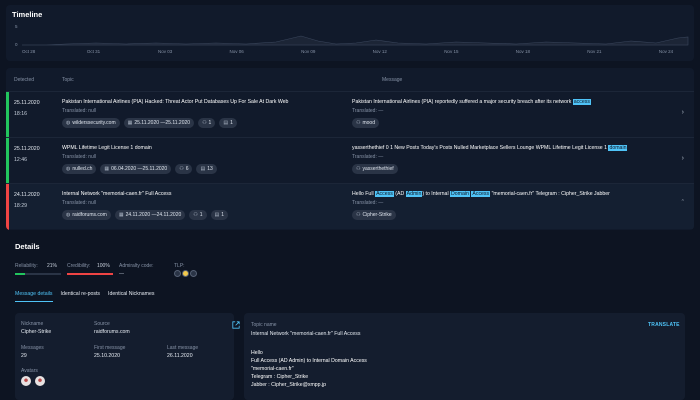 Image resolution: width=700 pixels, height=400 pixels. What do you see at coordinates (392, 80) in the screenshot?
I see `col-header-message: Message` at bounding box center [392, 80].